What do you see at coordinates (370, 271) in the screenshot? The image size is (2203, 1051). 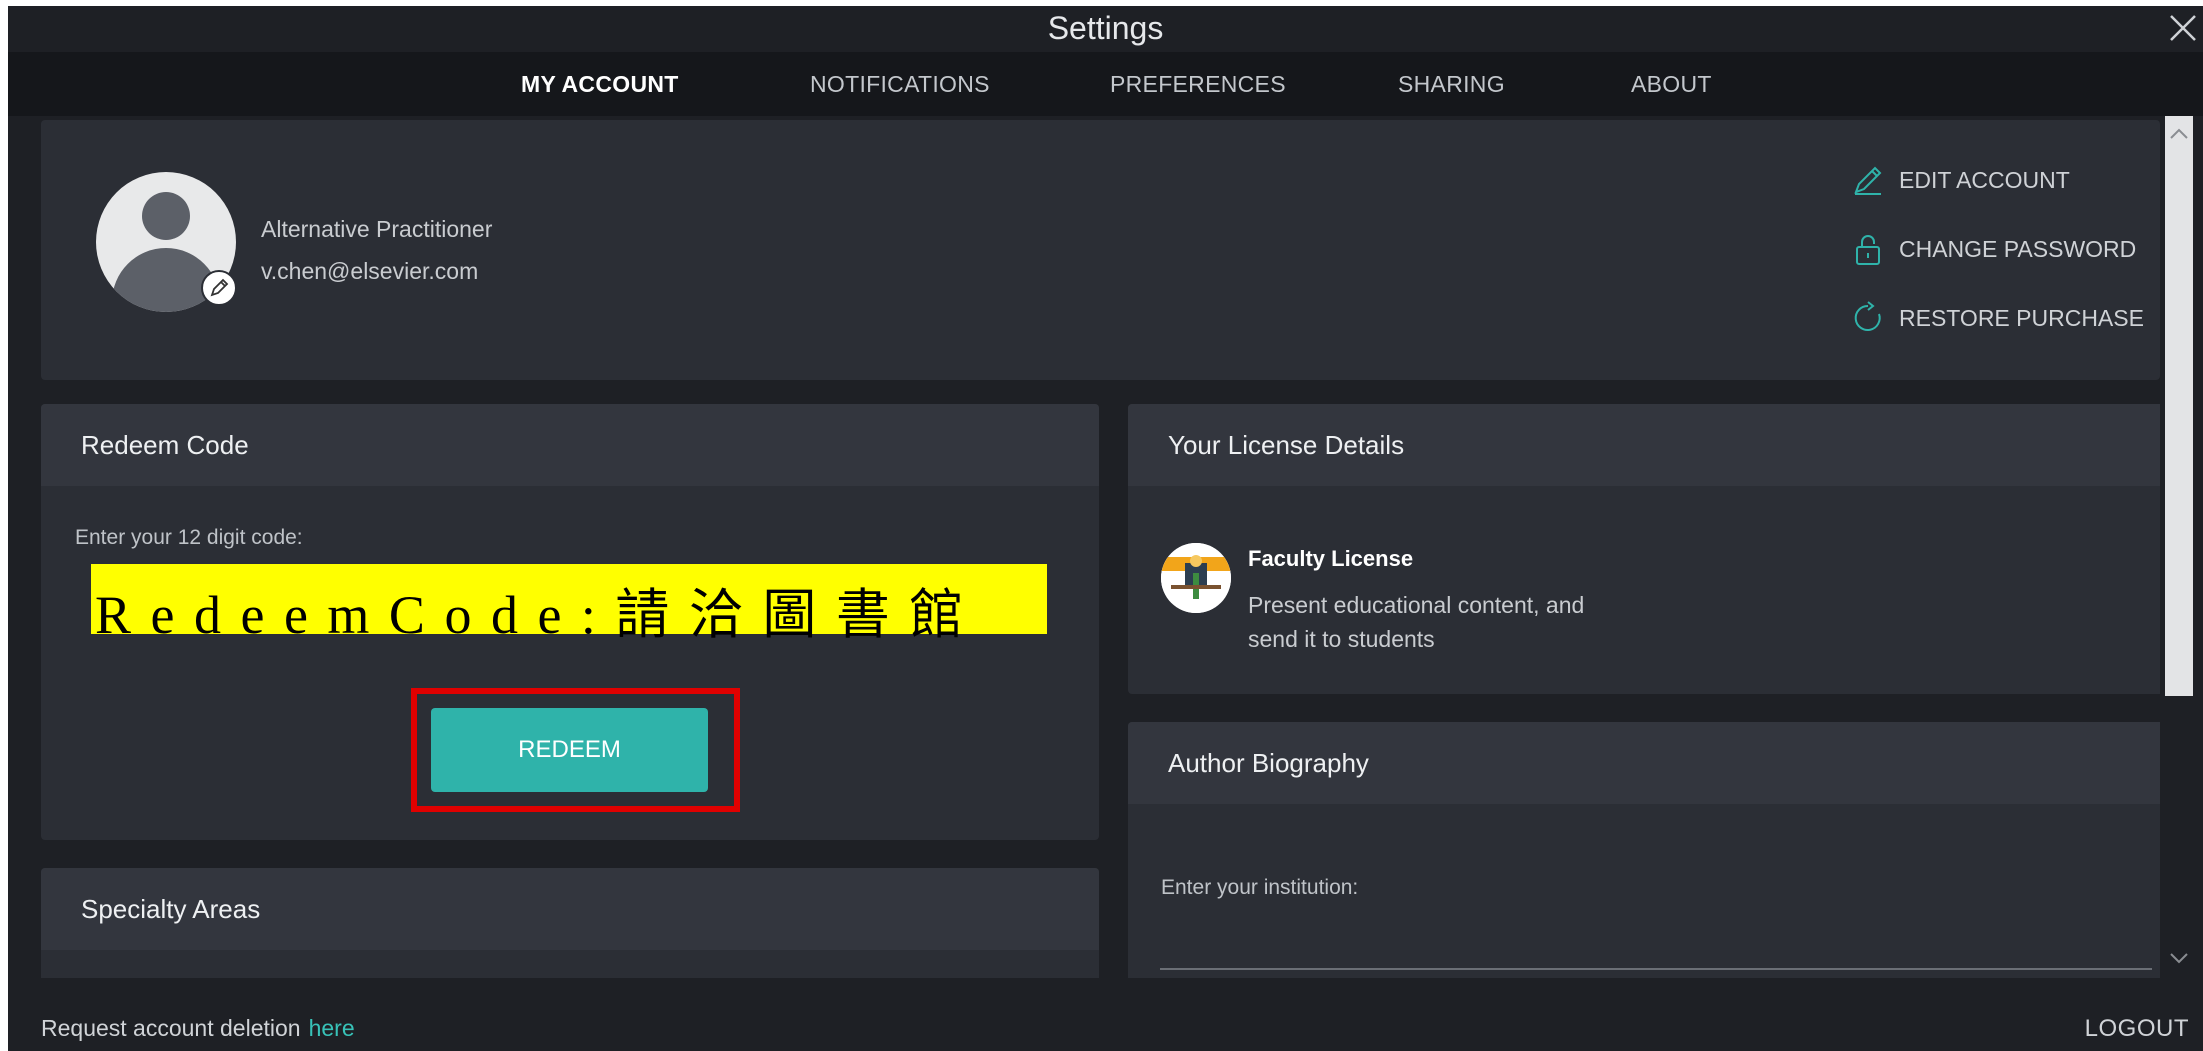 I see `profile-email: v.chen@elsevier.com` at bounding box center [370, 271].